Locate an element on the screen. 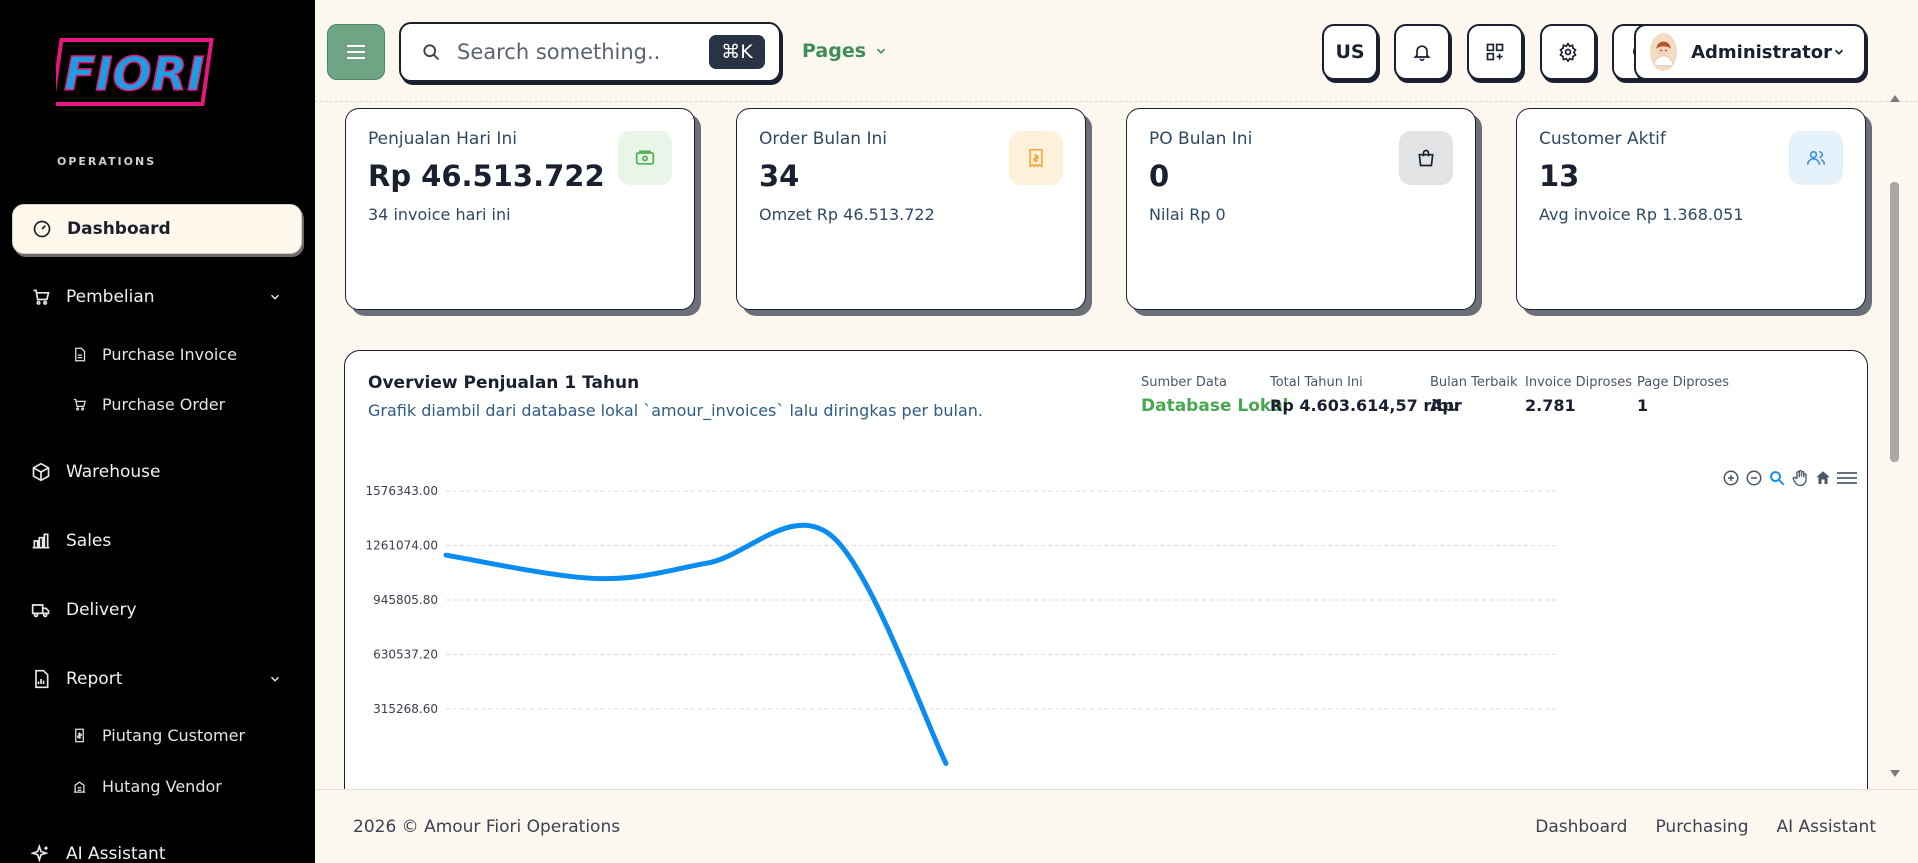 Image resolution: width=1918 pixels, height=863 pixels. sidebar-item-purchase-order: Purchase Order is located at coordinates (148, 404).